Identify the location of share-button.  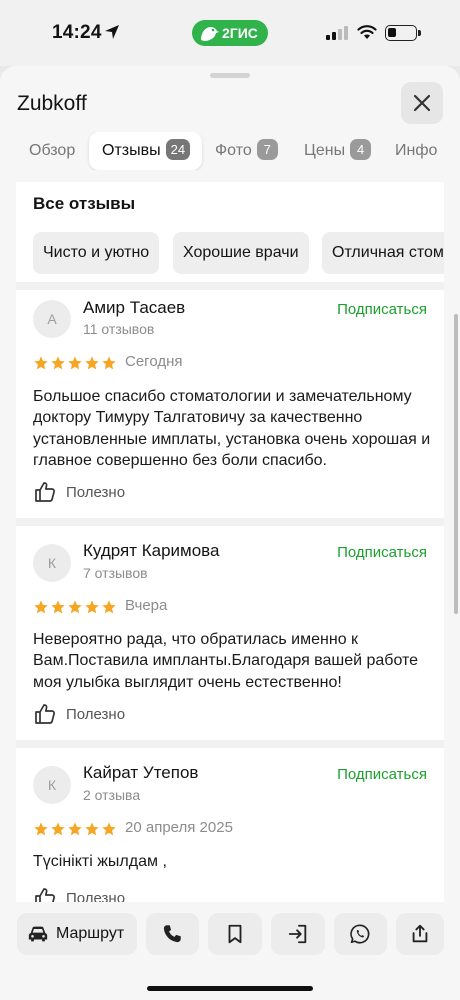
(420, 934).